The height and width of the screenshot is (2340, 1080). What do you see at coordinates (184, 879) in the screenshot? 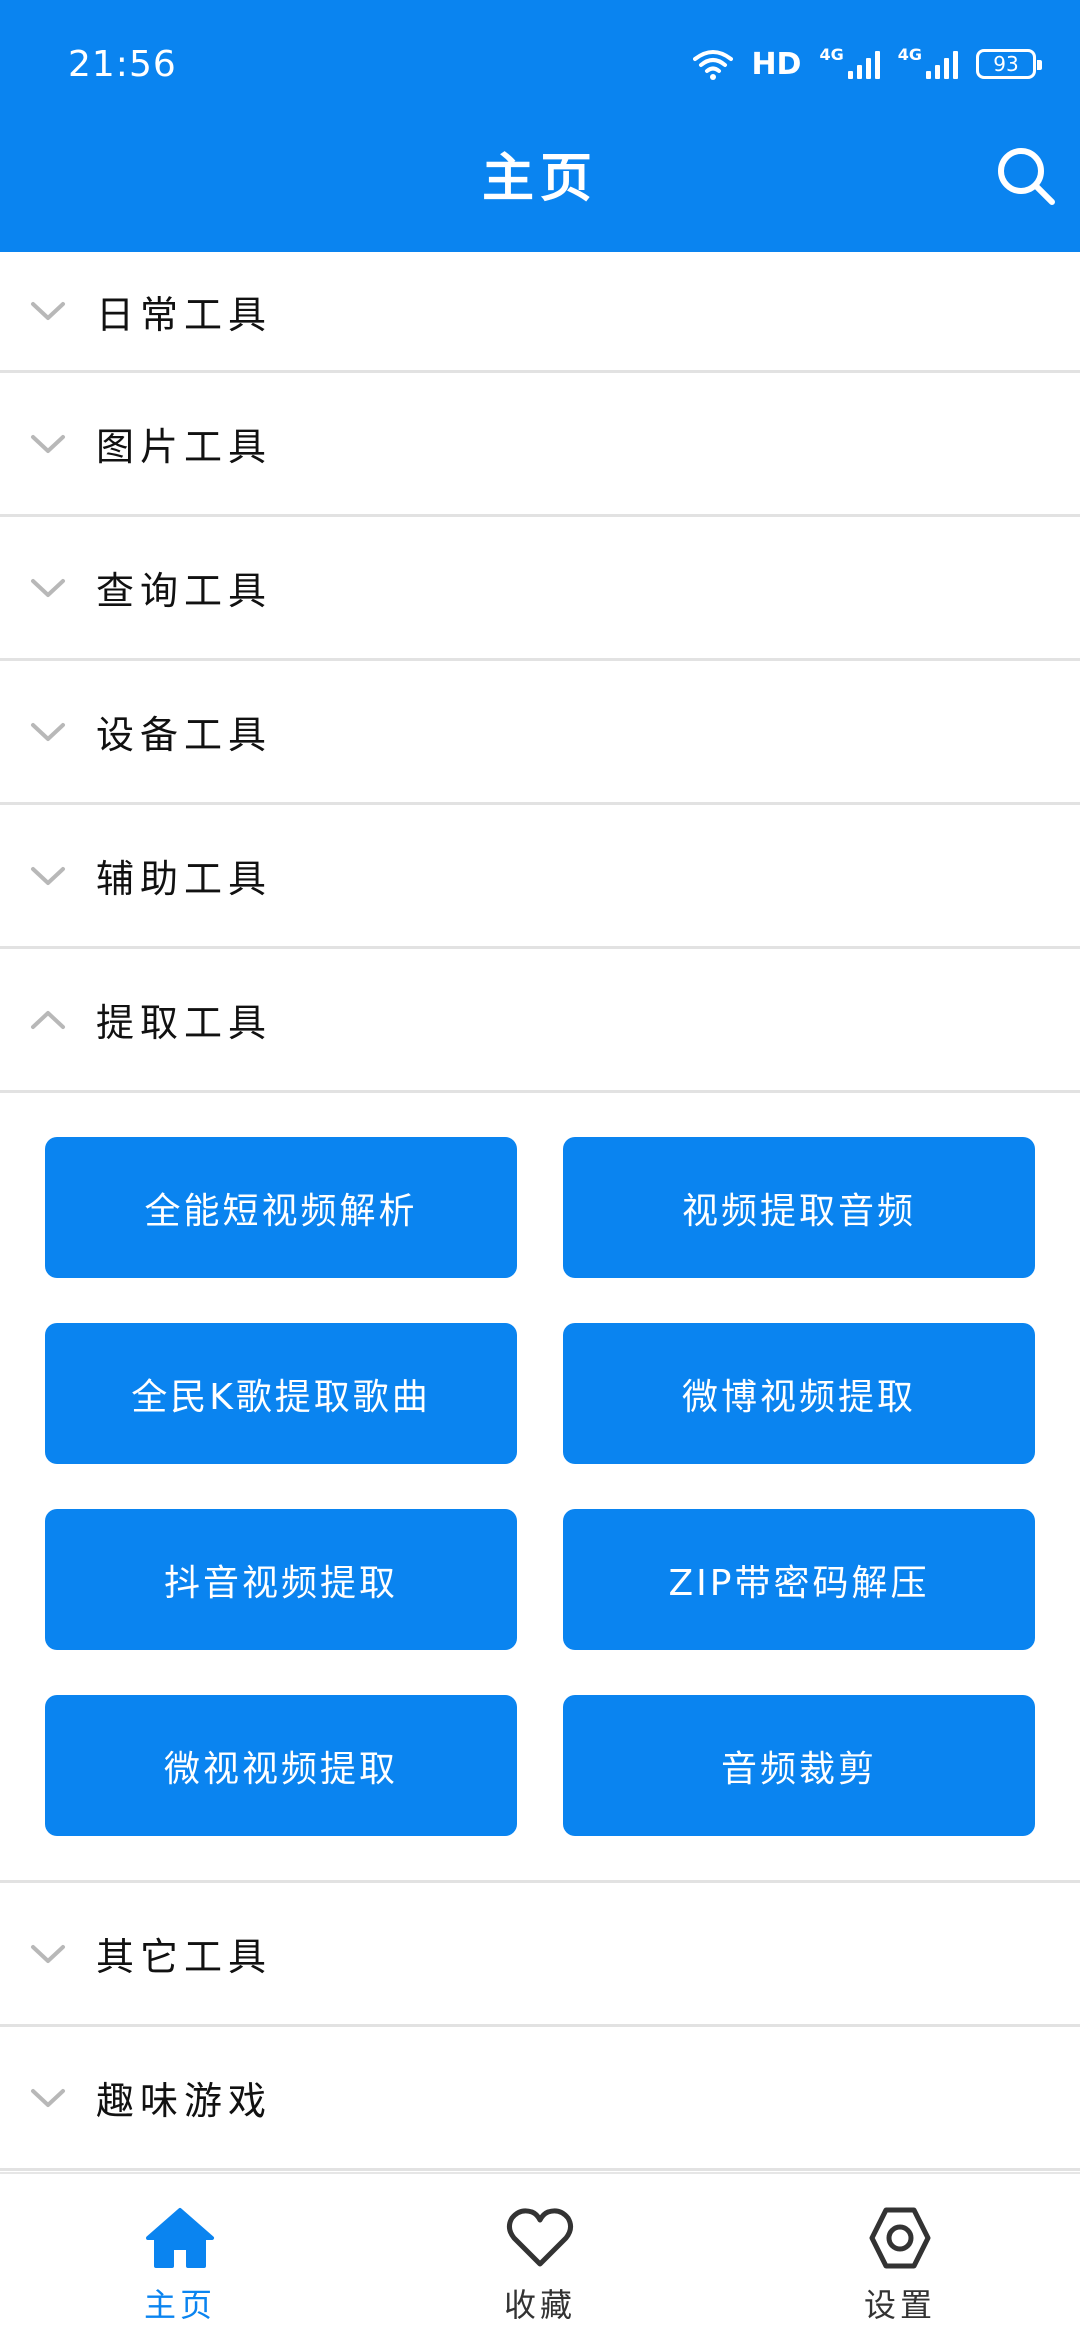
I see `category-label: 辅助工具` at bounding box center [184, 879].